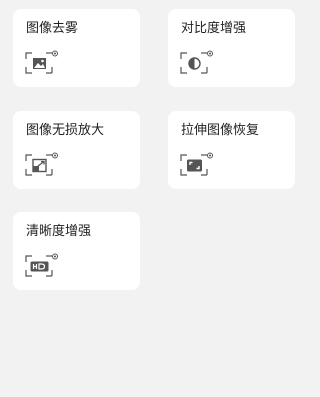 The image size is (320, 397). What do you see at coordinates (76, 150) in the screenshot?
I see `tool-card-lossless-enlarge: 图像无损放大` at bounding box center [76, 150].